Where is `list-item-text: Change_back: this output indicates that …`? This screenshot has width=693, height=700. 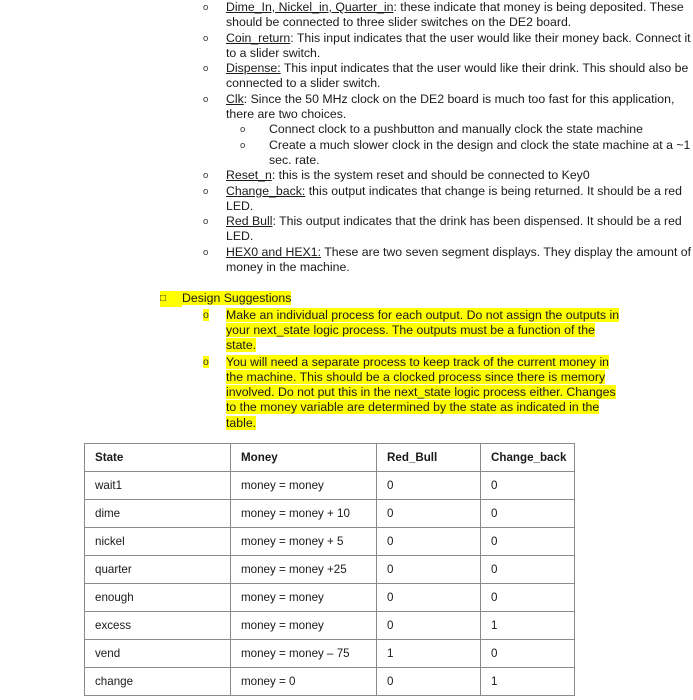 list-item-text: Change_back: this output indicates that … is located at coordinates (459, 199).